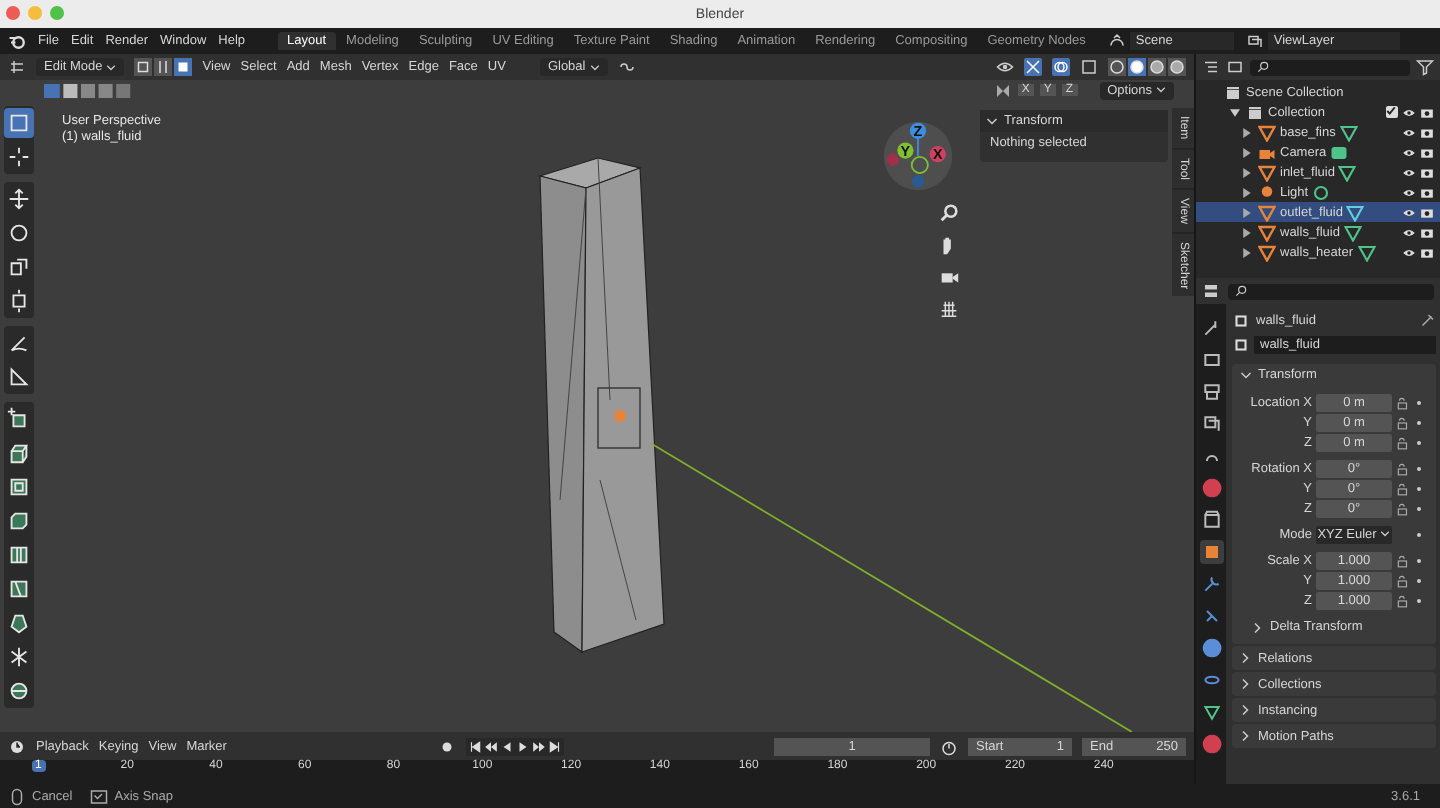 The width and height of the screenshot is (1440, 808). I want to click on jump-end-icon, so click(554, 746).